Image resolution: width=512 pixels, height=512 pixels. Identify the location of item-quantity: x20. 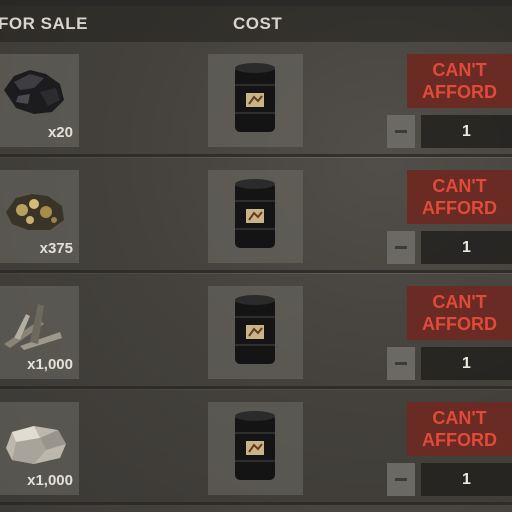
(60, 132).